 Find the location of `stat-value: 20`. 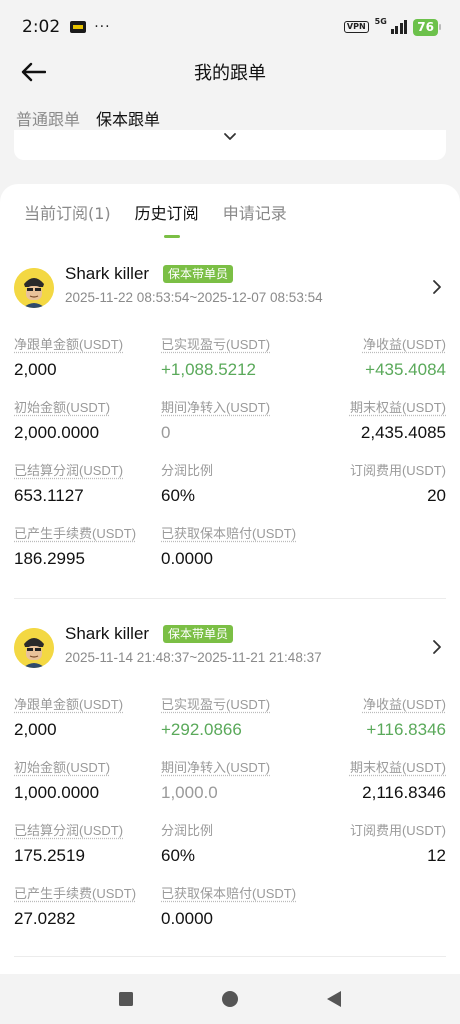

stat-value: 20 is located at coordinates (436, 495).